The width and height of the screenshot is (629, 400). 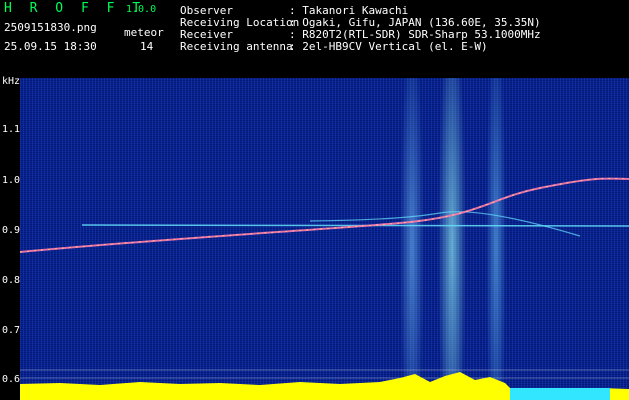 What do you see at coordinates (144, 32) in the screenshot?
I see `meteor-label: meteor` at bounding box center [144, 32].